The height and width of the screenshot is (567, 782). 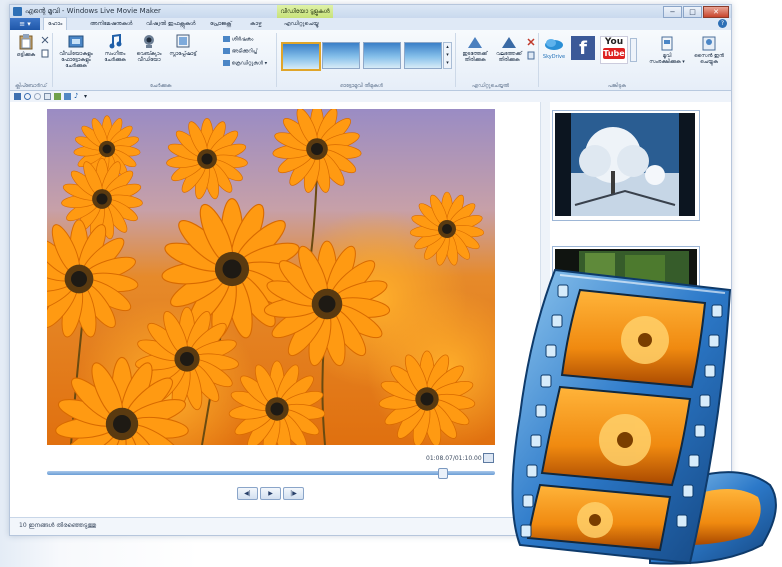 What do you see at coordinates (509, 57) in the screenshot?
I see `rotate-right-label: വലത്തേക്ക് തിരിക്കുക` at bounding box center [509, 57].